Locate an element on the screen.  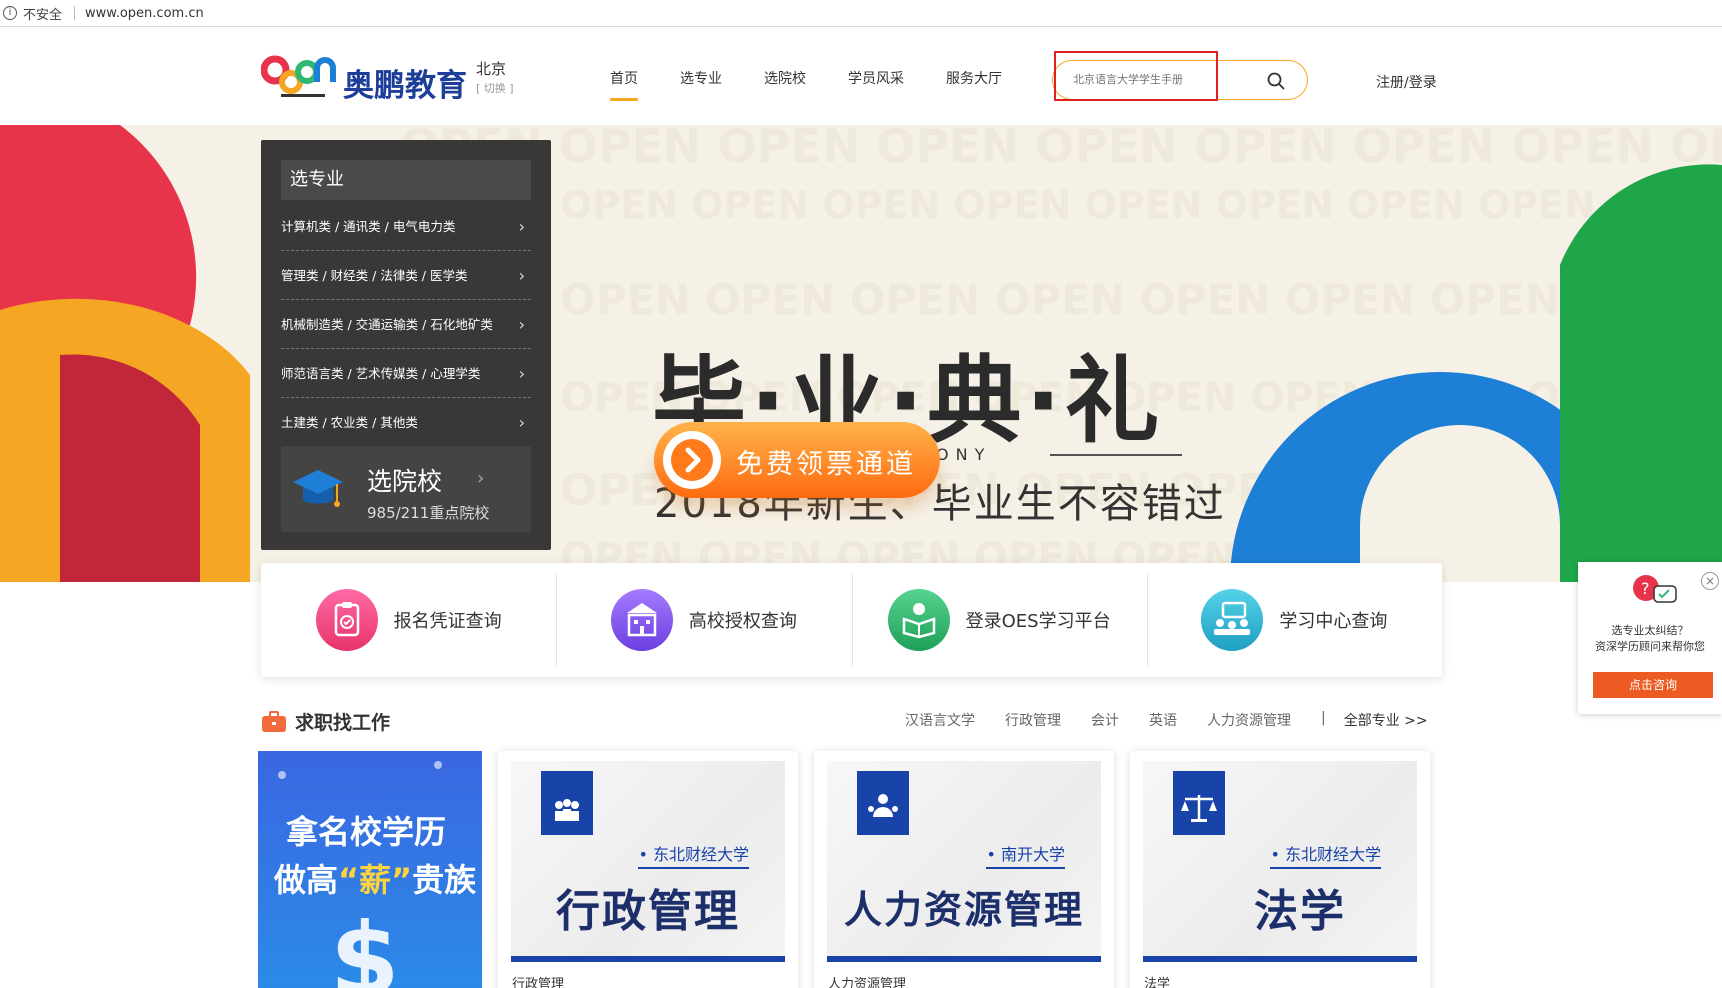
nav-students: 学员风采 is located at coordinates (876, 80).